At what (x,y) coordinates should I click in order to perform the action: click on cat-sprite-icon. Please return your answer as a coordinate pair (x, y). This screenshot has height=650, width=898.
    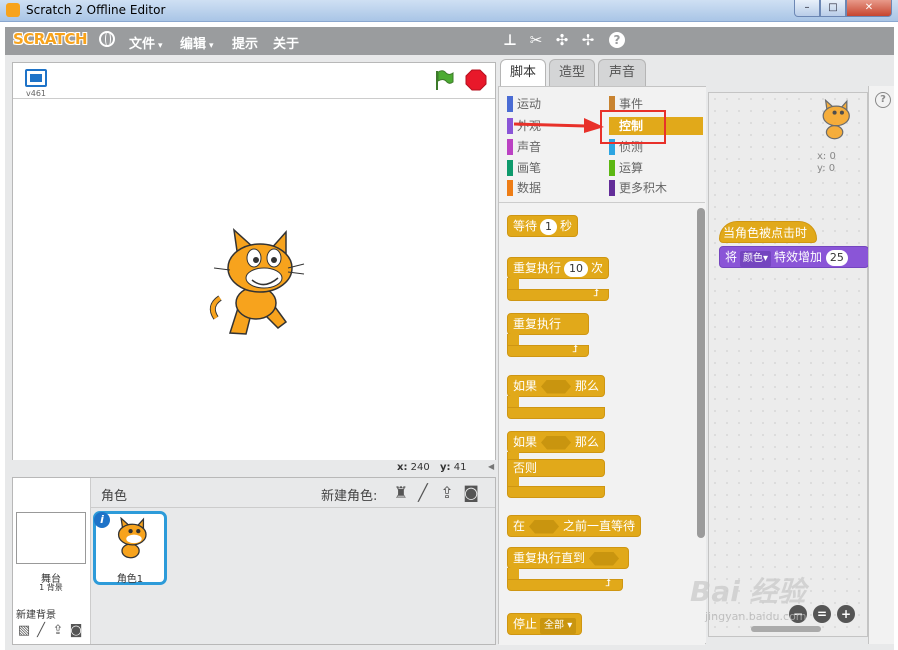
    Looking at the image, I should click on (257, 283).